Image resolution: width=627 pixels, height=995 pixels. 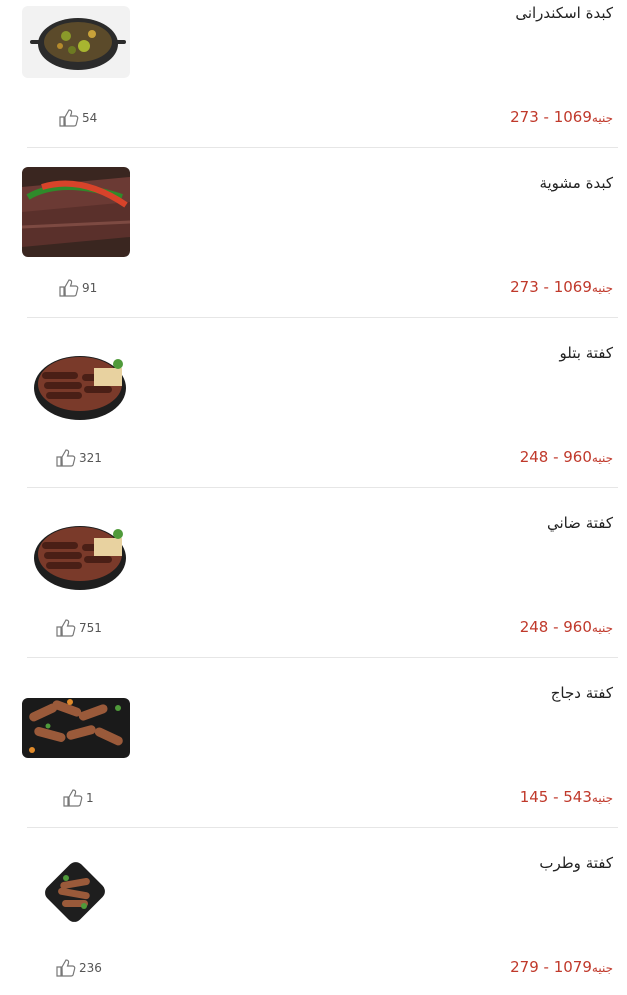 What do you see at coordinates (586, 353) in the screenshot?
I see `dish-name: كفتة بتلو` at bounding box center [586, 353].